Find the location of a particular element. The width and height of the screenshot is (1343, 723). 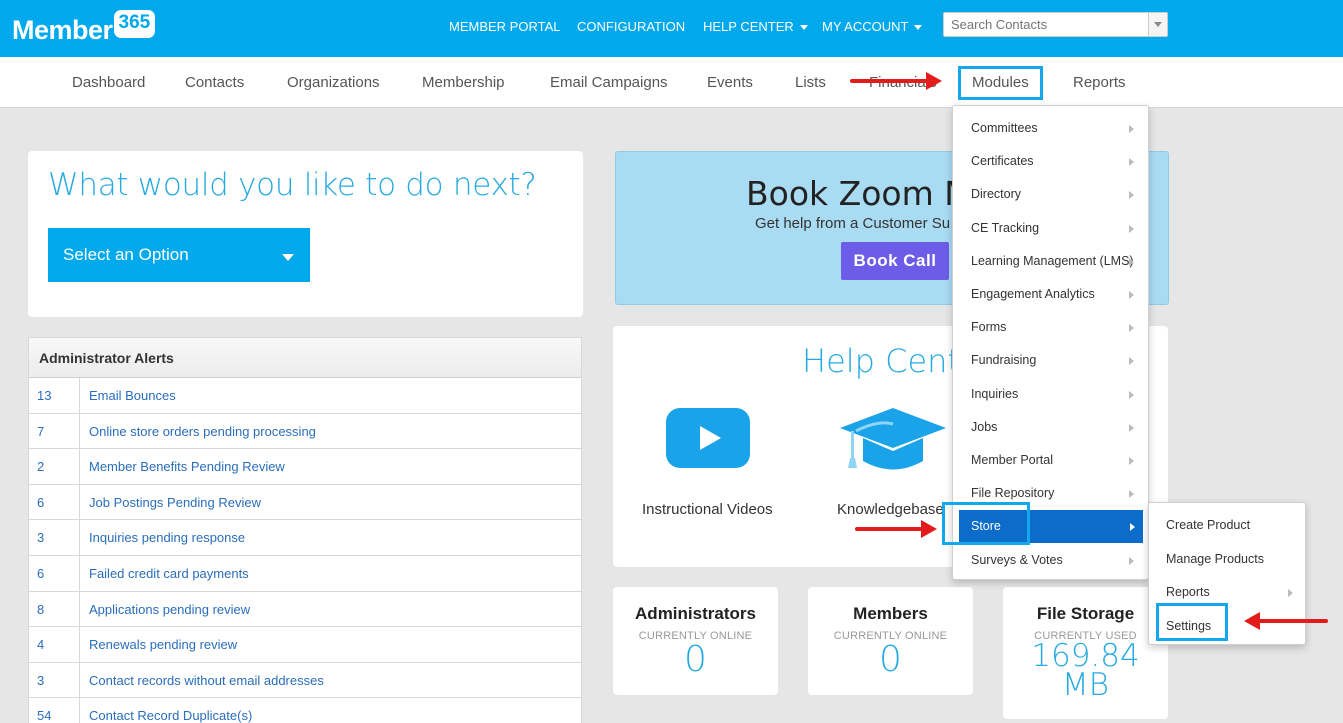

logo-text: Member is located at coordinates (62, 30).